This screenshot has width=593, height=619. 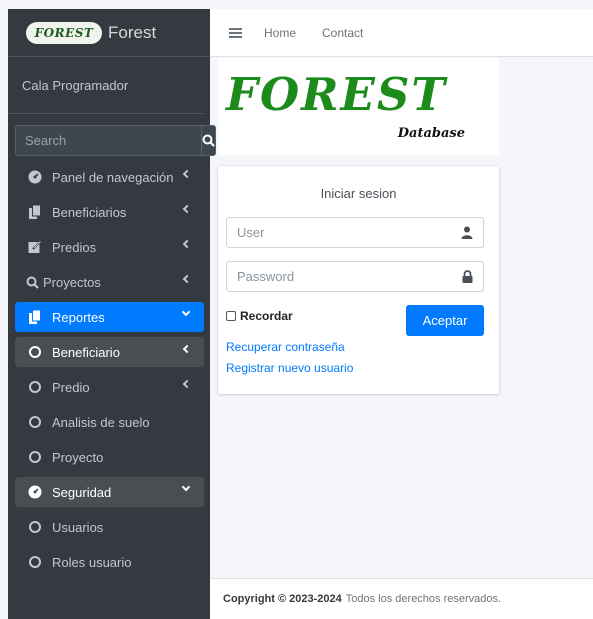 I want to click on sidebar-search, so click(x=115, y=140).